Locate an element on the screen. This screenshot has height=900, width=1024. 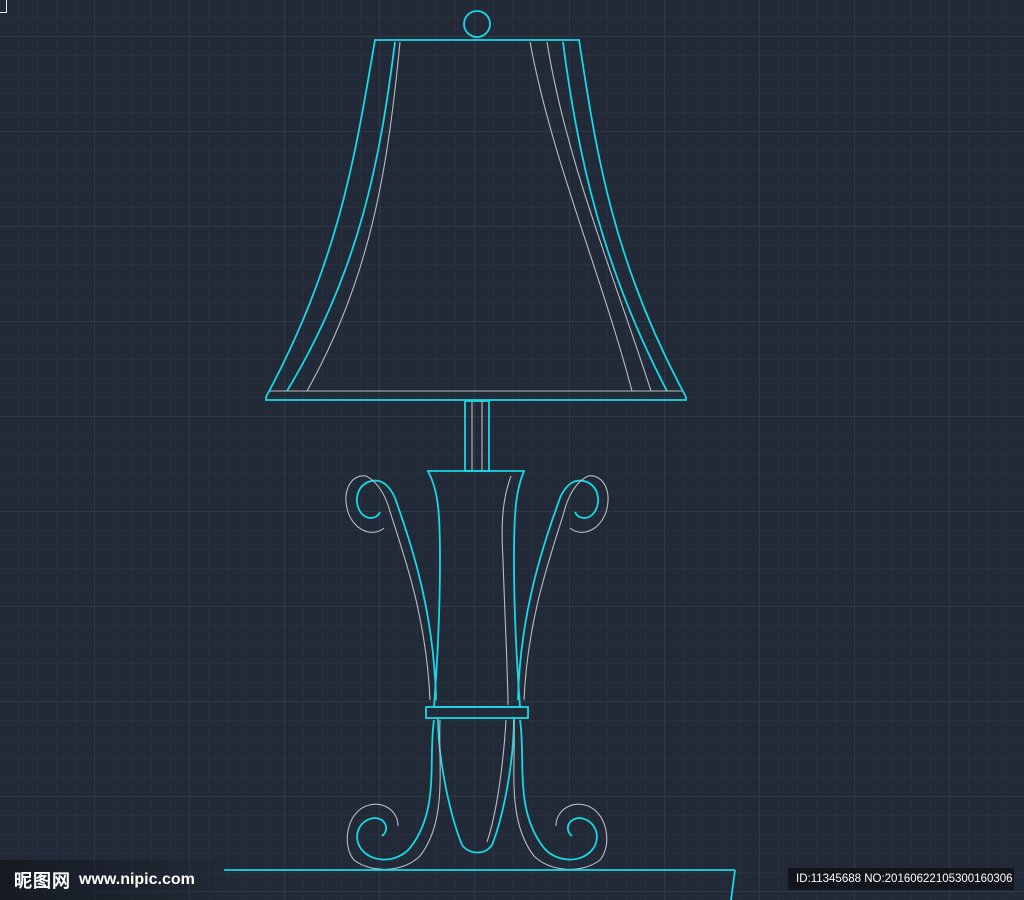
lamp-shade-inner-right is located at coordinates (615, 216).